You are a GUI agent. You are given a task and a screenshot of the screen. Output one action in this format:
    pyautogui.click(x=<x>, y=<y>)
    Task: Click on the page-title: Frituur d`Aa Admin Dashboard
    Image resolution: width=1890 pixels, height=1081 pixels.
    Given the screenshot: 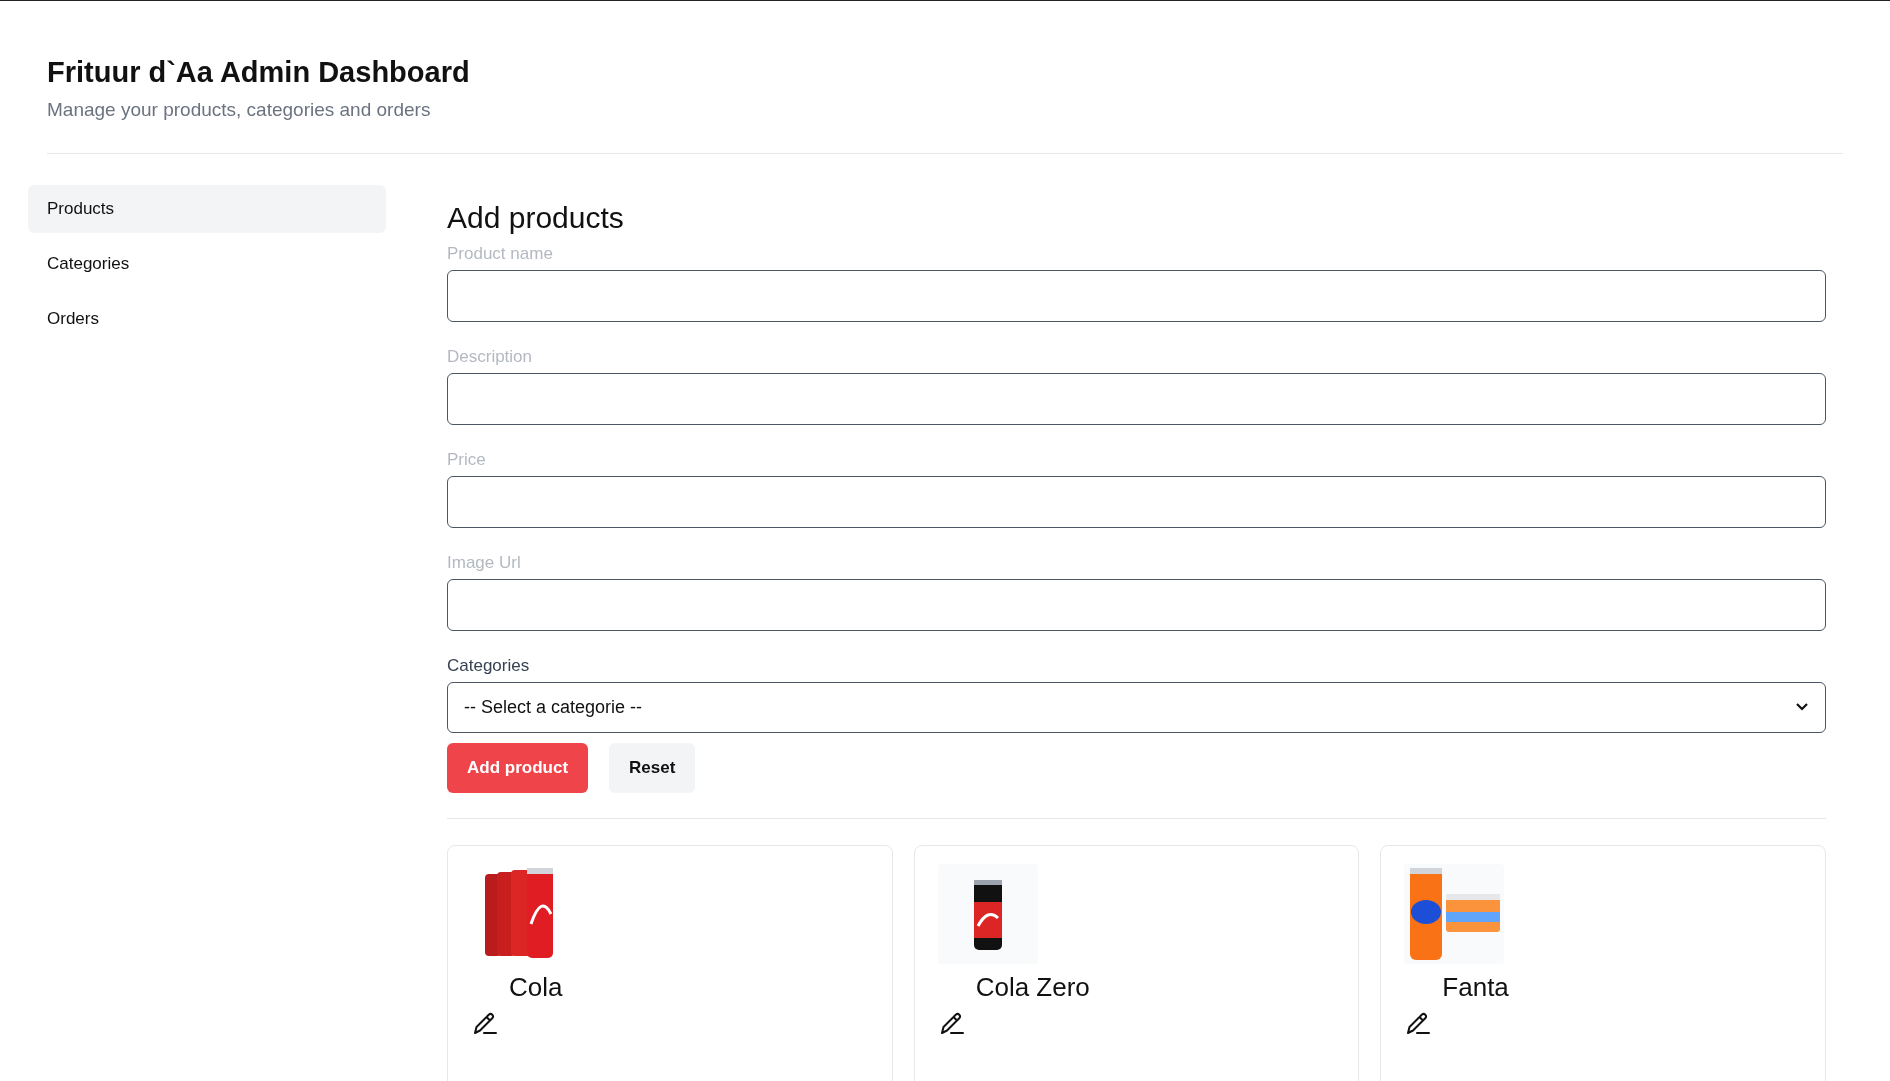 What is the action you would take?
    pyautogui.click(x=258, y=72)
    